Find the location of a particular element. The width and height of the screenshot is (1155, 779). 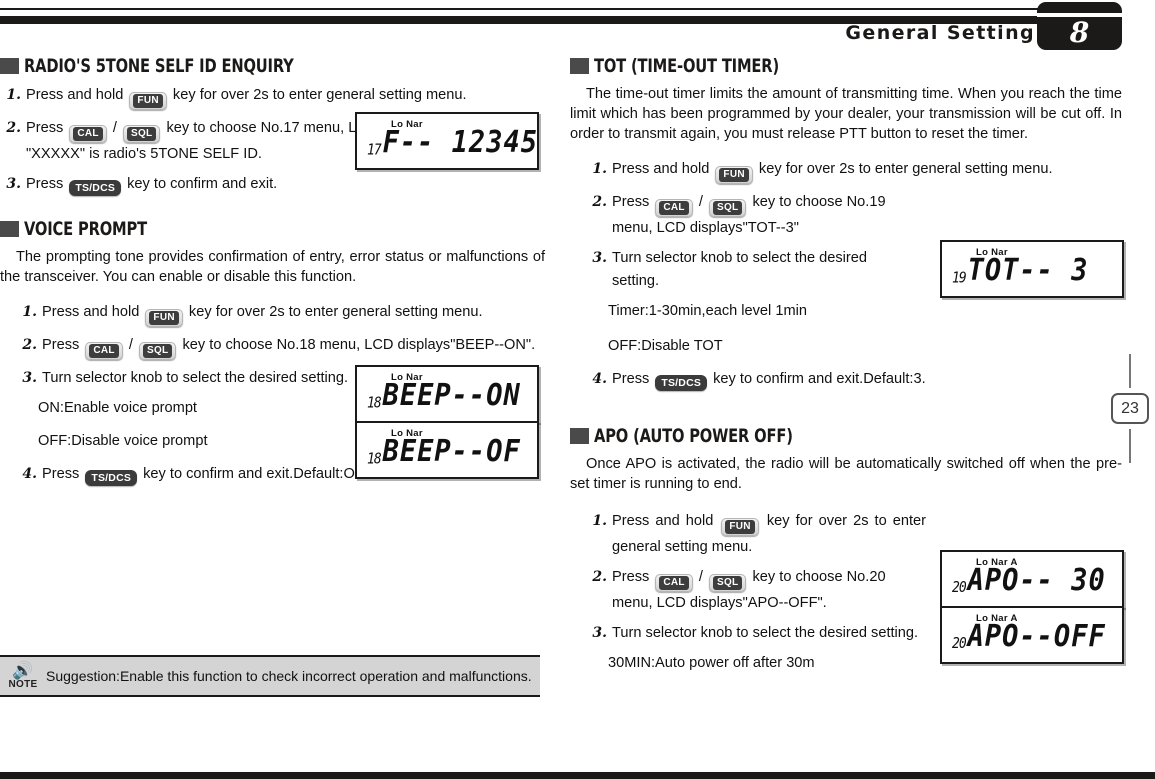

lcd-value: BEEP--OF is located at coordinates (451, 451).